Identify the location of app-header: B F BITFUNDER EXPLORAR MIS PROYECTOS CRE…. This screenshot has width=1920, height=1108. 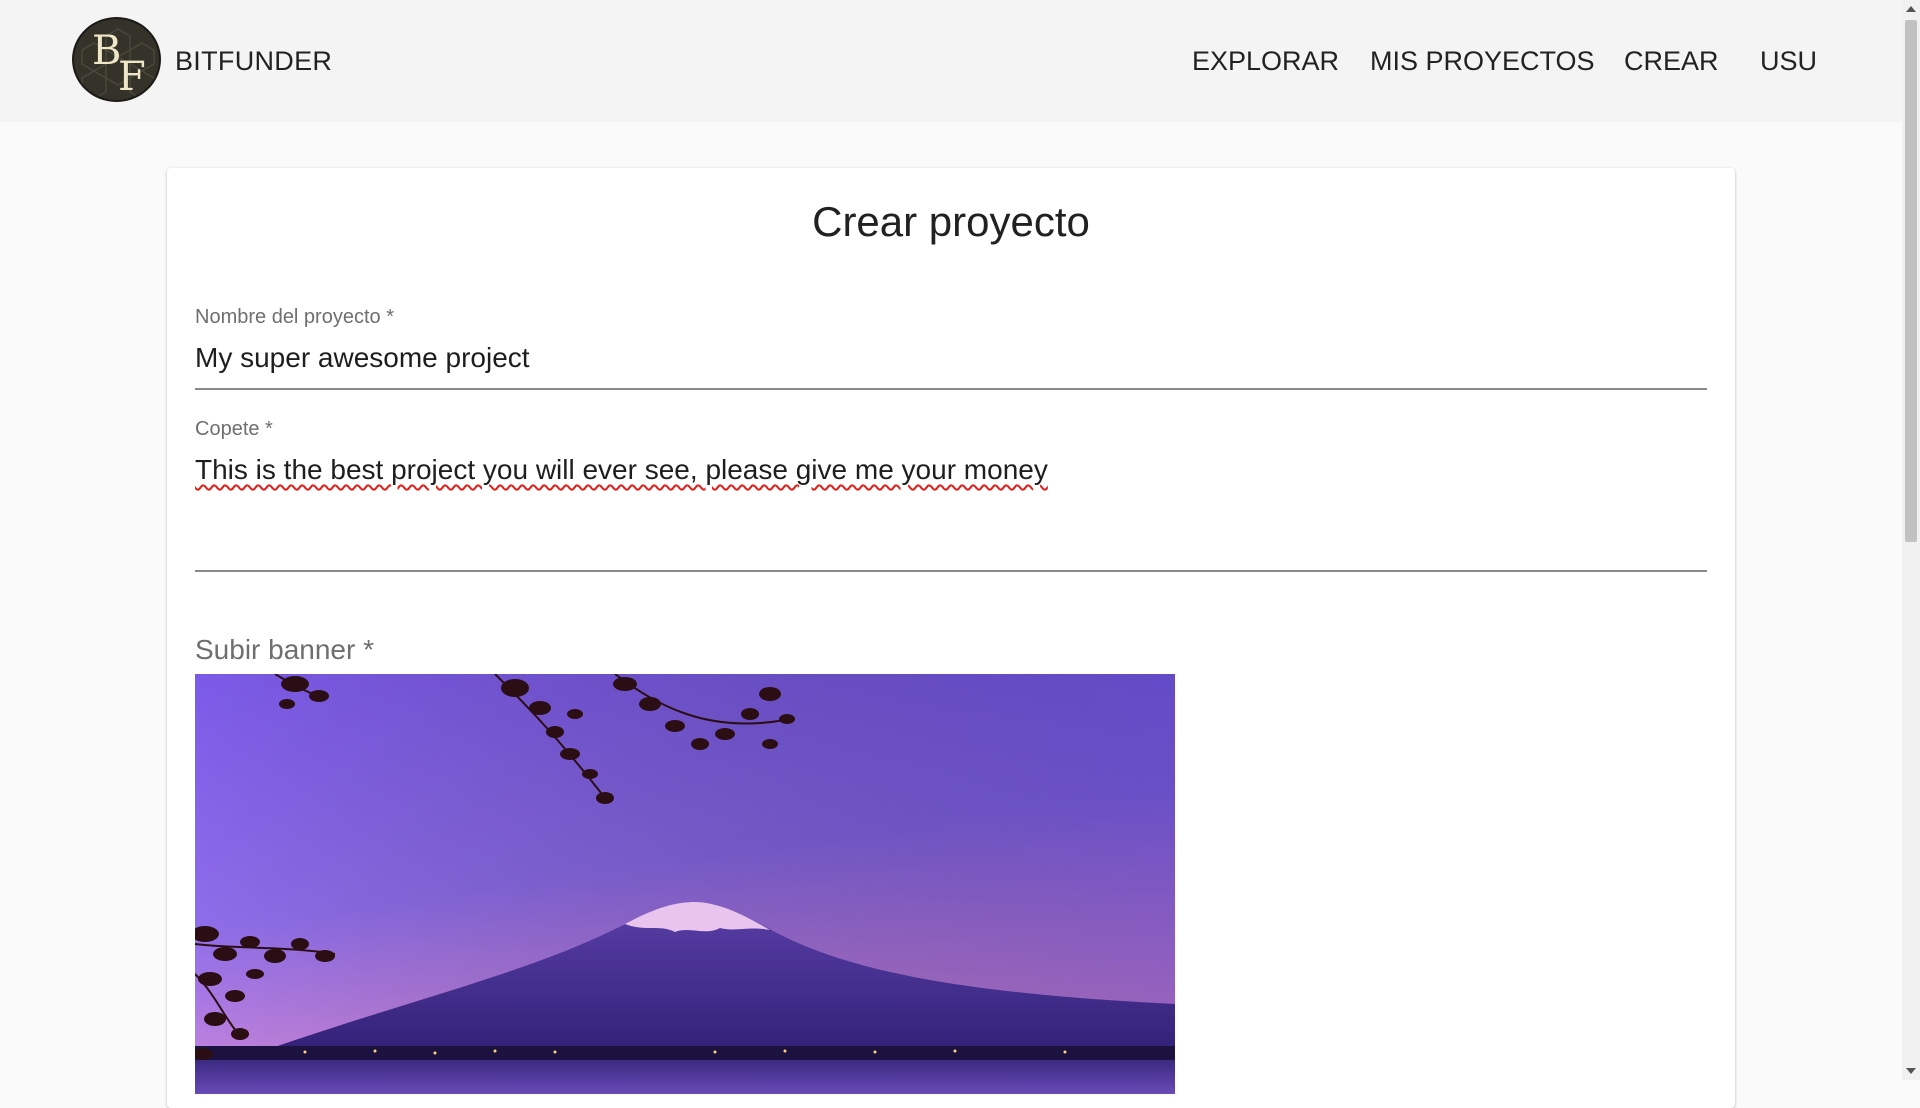
(951, 61).